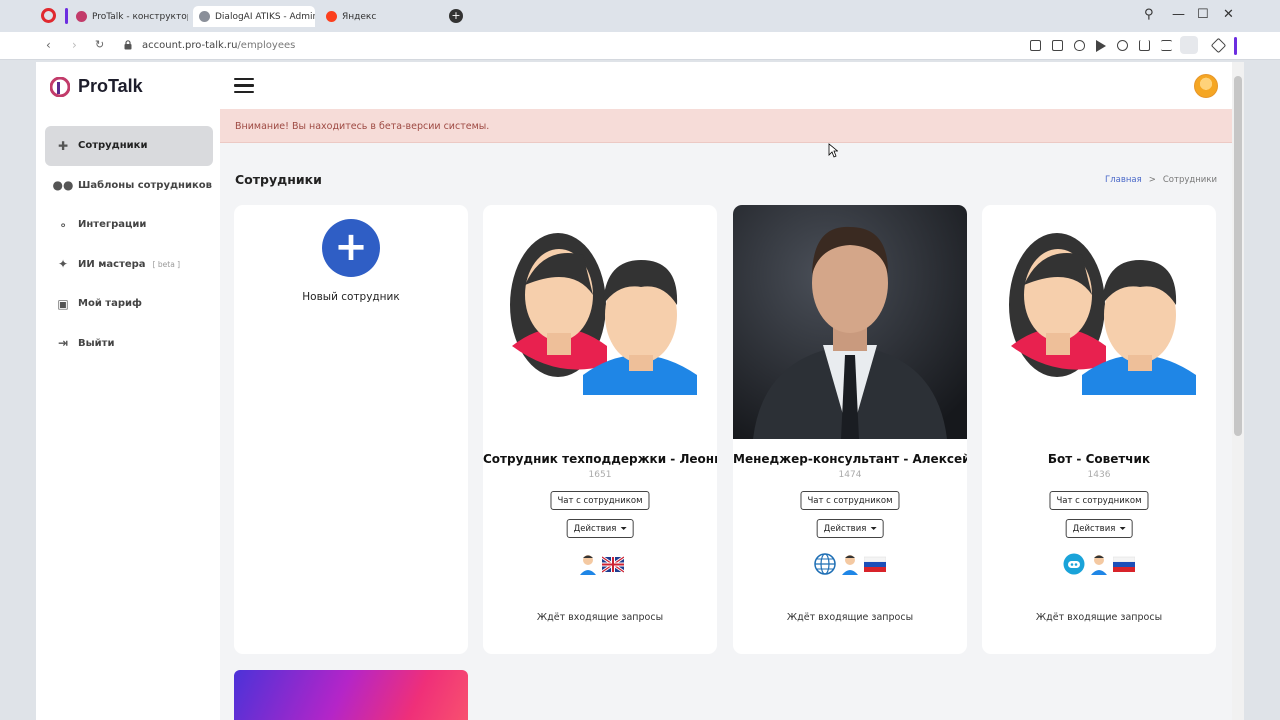  What do you see at coordinates (63, 264) in the screenshot?
I see `magic-wand-icon: ✦` at bounding box center [63, 264].